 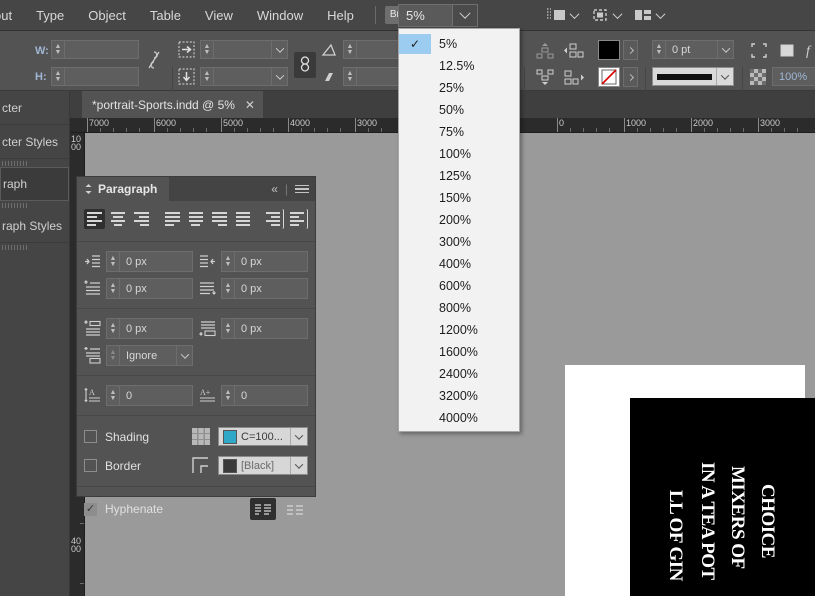 What do you see at coordinates (459, 396) in the screenshot?
I see `zoom-option-3200: 3200%` at bounding box center [459, 396].